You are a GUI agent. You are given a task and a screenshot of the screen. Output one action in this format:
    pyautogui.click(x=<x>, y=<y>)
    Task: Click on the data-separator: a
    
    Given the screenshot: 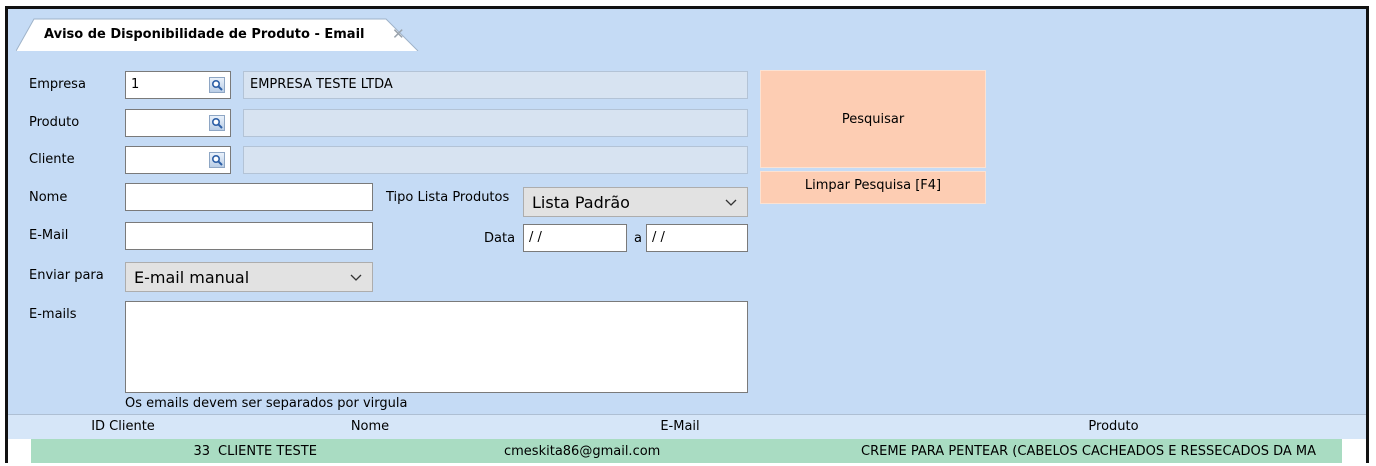 What is the action you would take?
    pyautogui.click(x=638, y=238)
    